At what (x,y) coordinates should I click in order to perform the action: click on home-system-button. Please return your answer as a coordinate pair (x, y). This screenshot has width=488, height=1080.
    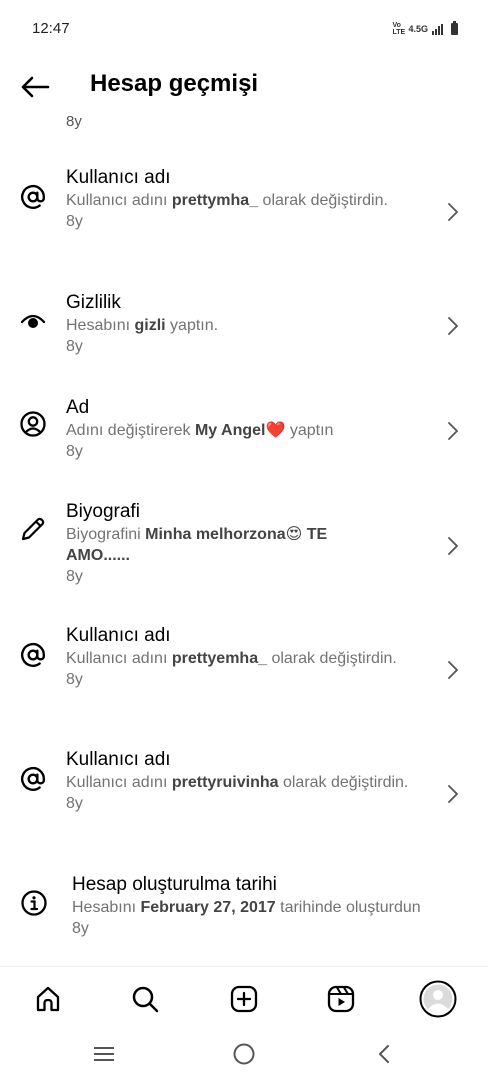
    Looking at the image, I should click on (244, 1054).